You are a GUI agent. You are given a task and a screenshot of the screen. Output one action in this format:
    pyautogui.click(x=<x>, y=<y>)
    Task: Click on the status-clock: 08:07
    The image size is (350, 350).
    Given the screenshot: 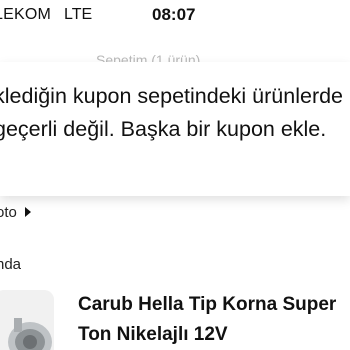 What is the action you would take?
    pyautogui.click(x=174, y=14)
    